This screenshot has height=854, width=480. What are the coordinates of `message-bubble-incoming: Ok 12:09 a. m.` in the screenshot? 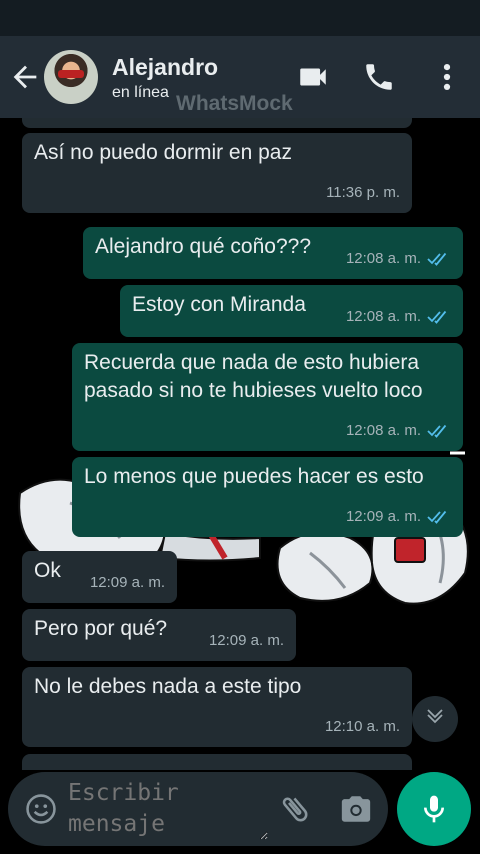 It's located at (99, 577).